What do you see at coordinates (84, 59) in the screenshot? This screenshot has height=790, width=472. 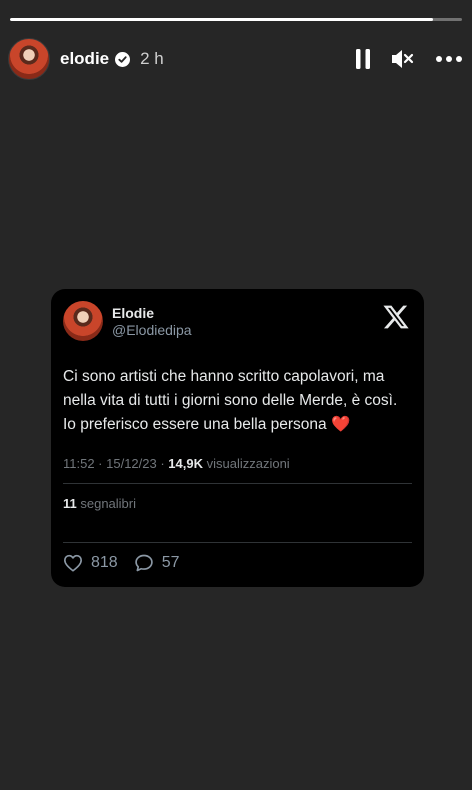 I see `username: elodie` at bounding box center [84, 59].